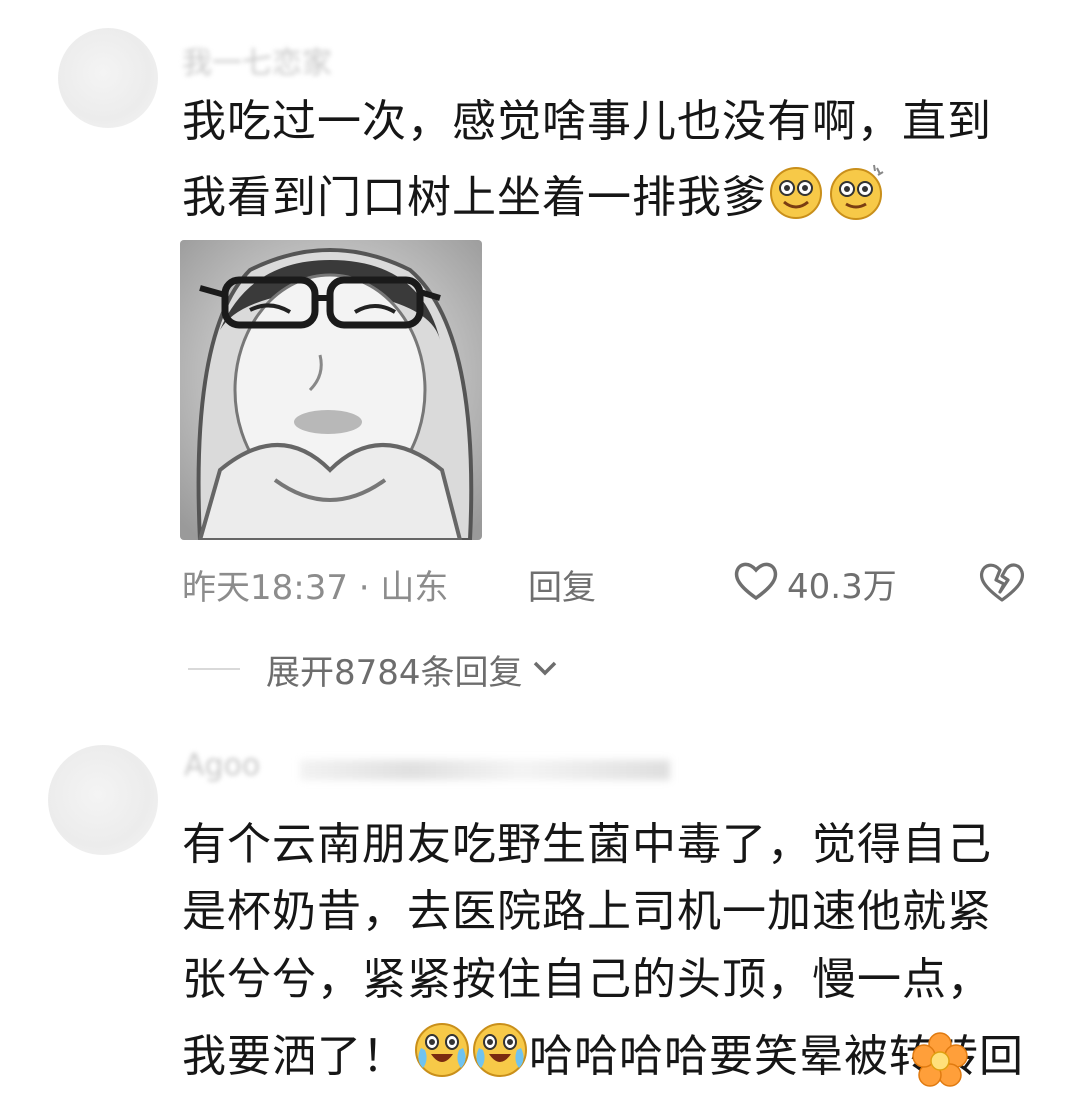  Describe the element at coordinates (731, 1056) in the screenshot. I see `comment-text-segment: 哈哈哈哈要笑晕被转` at that location.